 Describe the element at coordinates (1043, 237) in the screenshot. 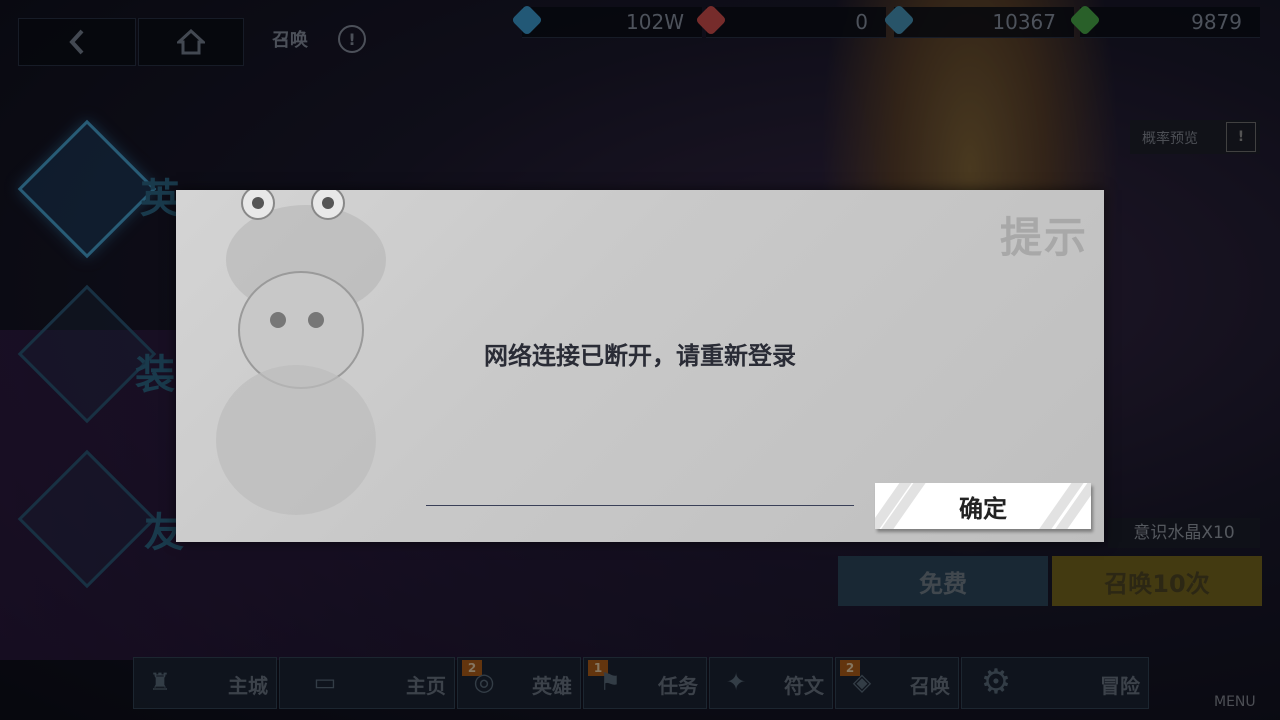

I see `dialog-title: 提示` at that location.